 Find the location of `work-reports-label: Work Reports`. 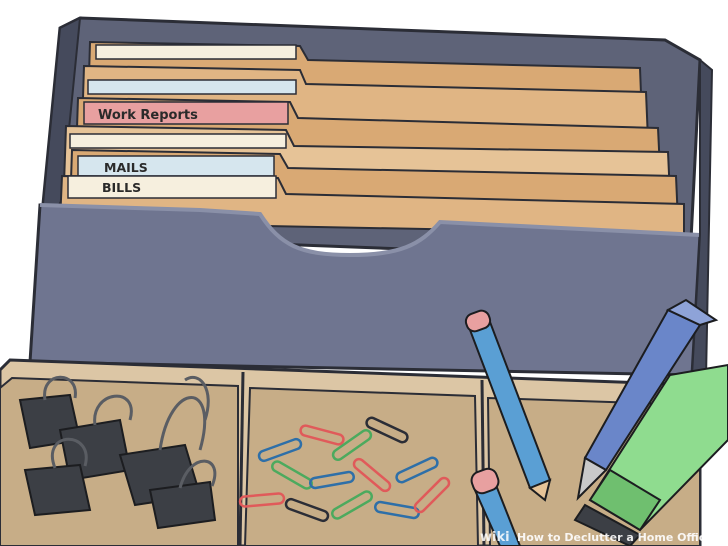

work-reports-label: Work Reports is located at coordinates (148, 115).